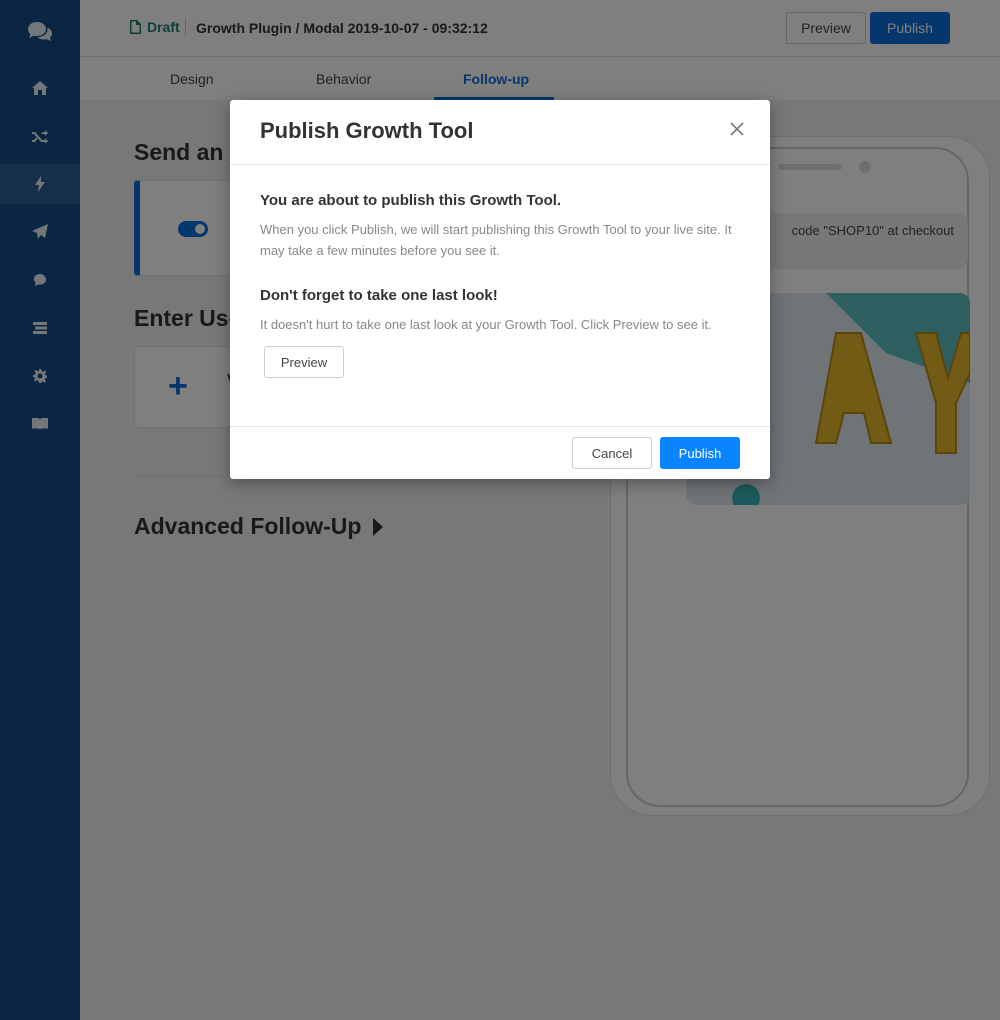 Image resolution: width=1000 pixels, height=1020 pixels. What do you see at coordinates (367, 130) in the screenshot?
I see `modal-title: Publish Growth Tool` at bounding box center [367, 130].